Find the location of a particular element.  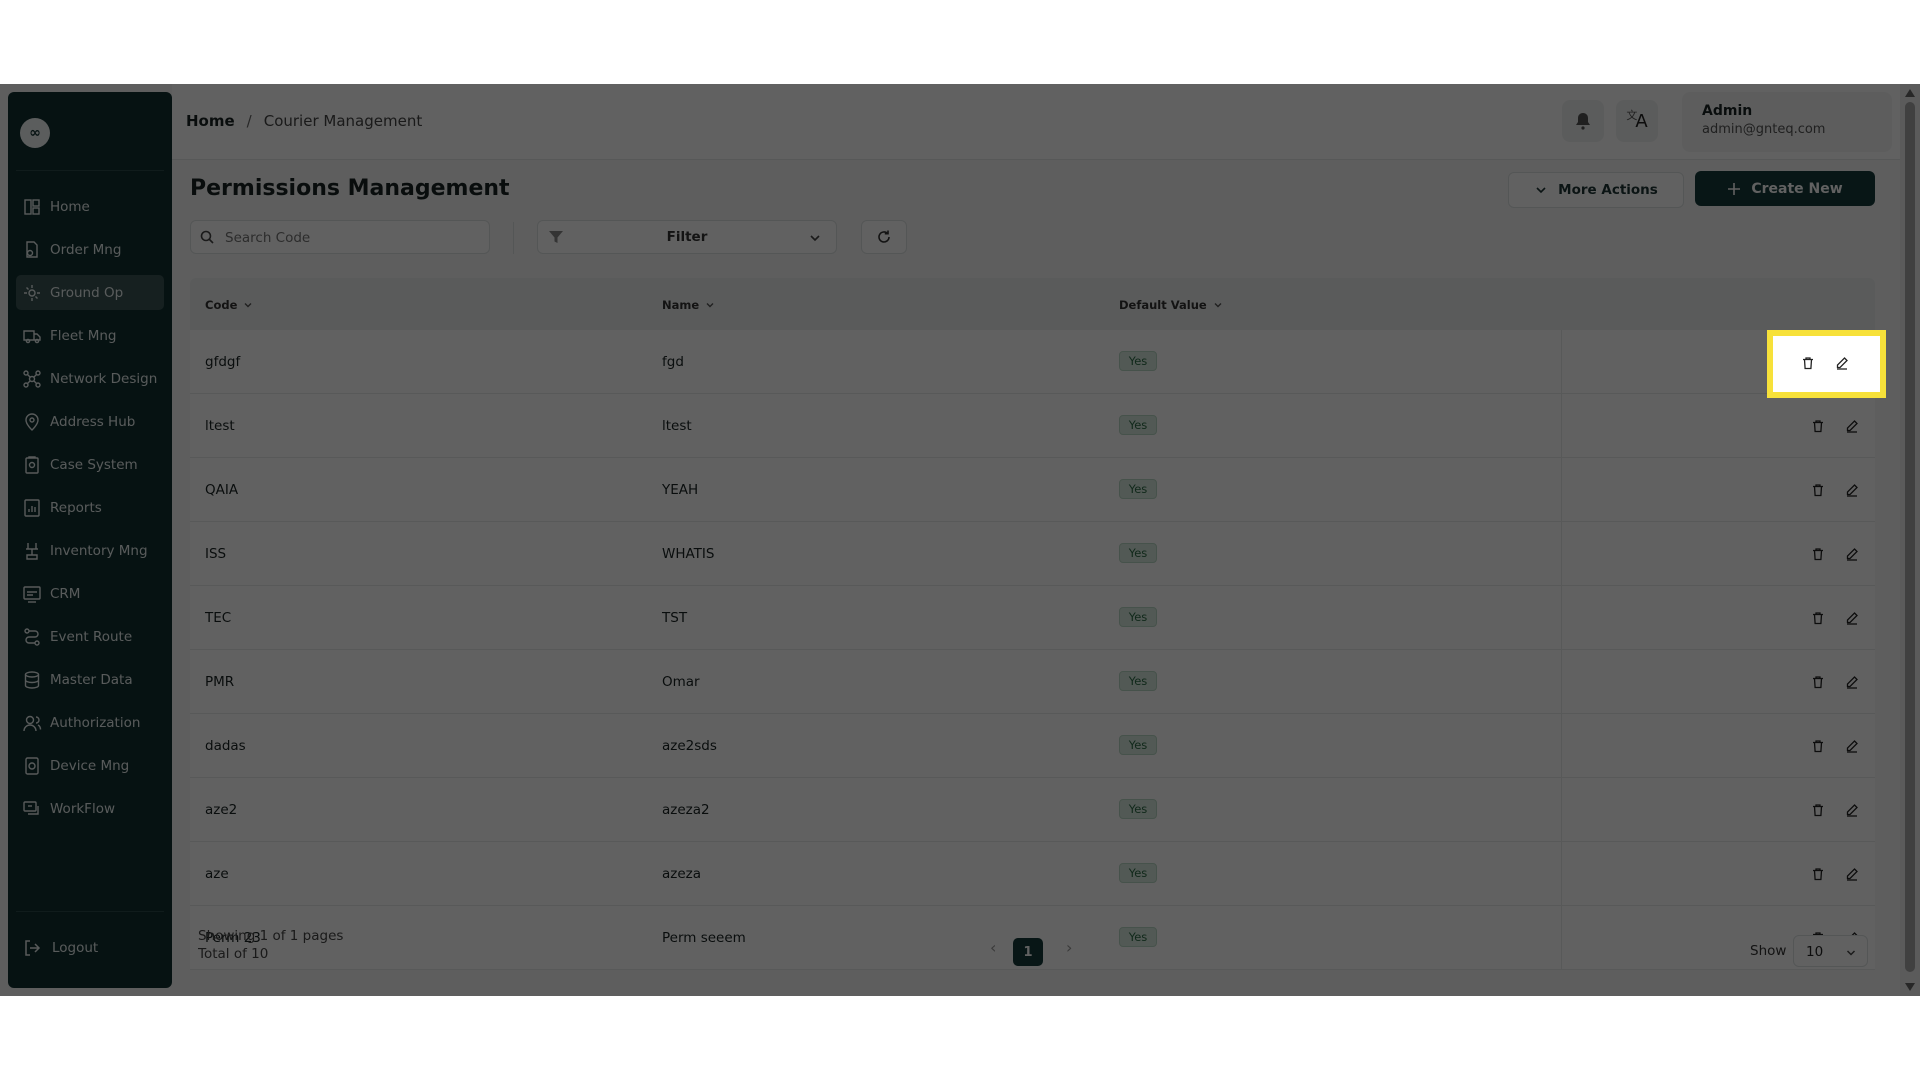

sidebar-item-fleet-mng: Fleet Mng is located at coordinates (90, 335).